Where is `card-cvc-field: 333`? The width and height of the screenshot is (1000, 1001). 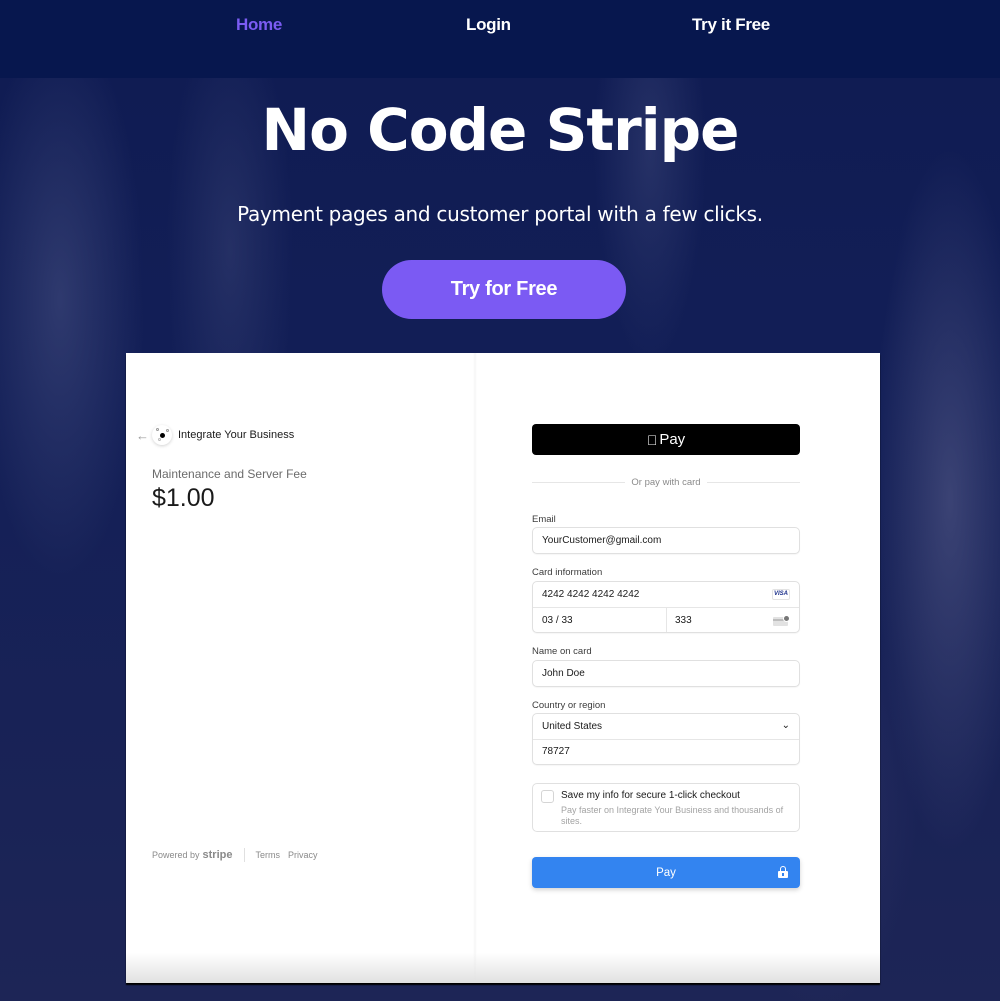 card-cvc-field: 333 is located at coordinates (683, 620).